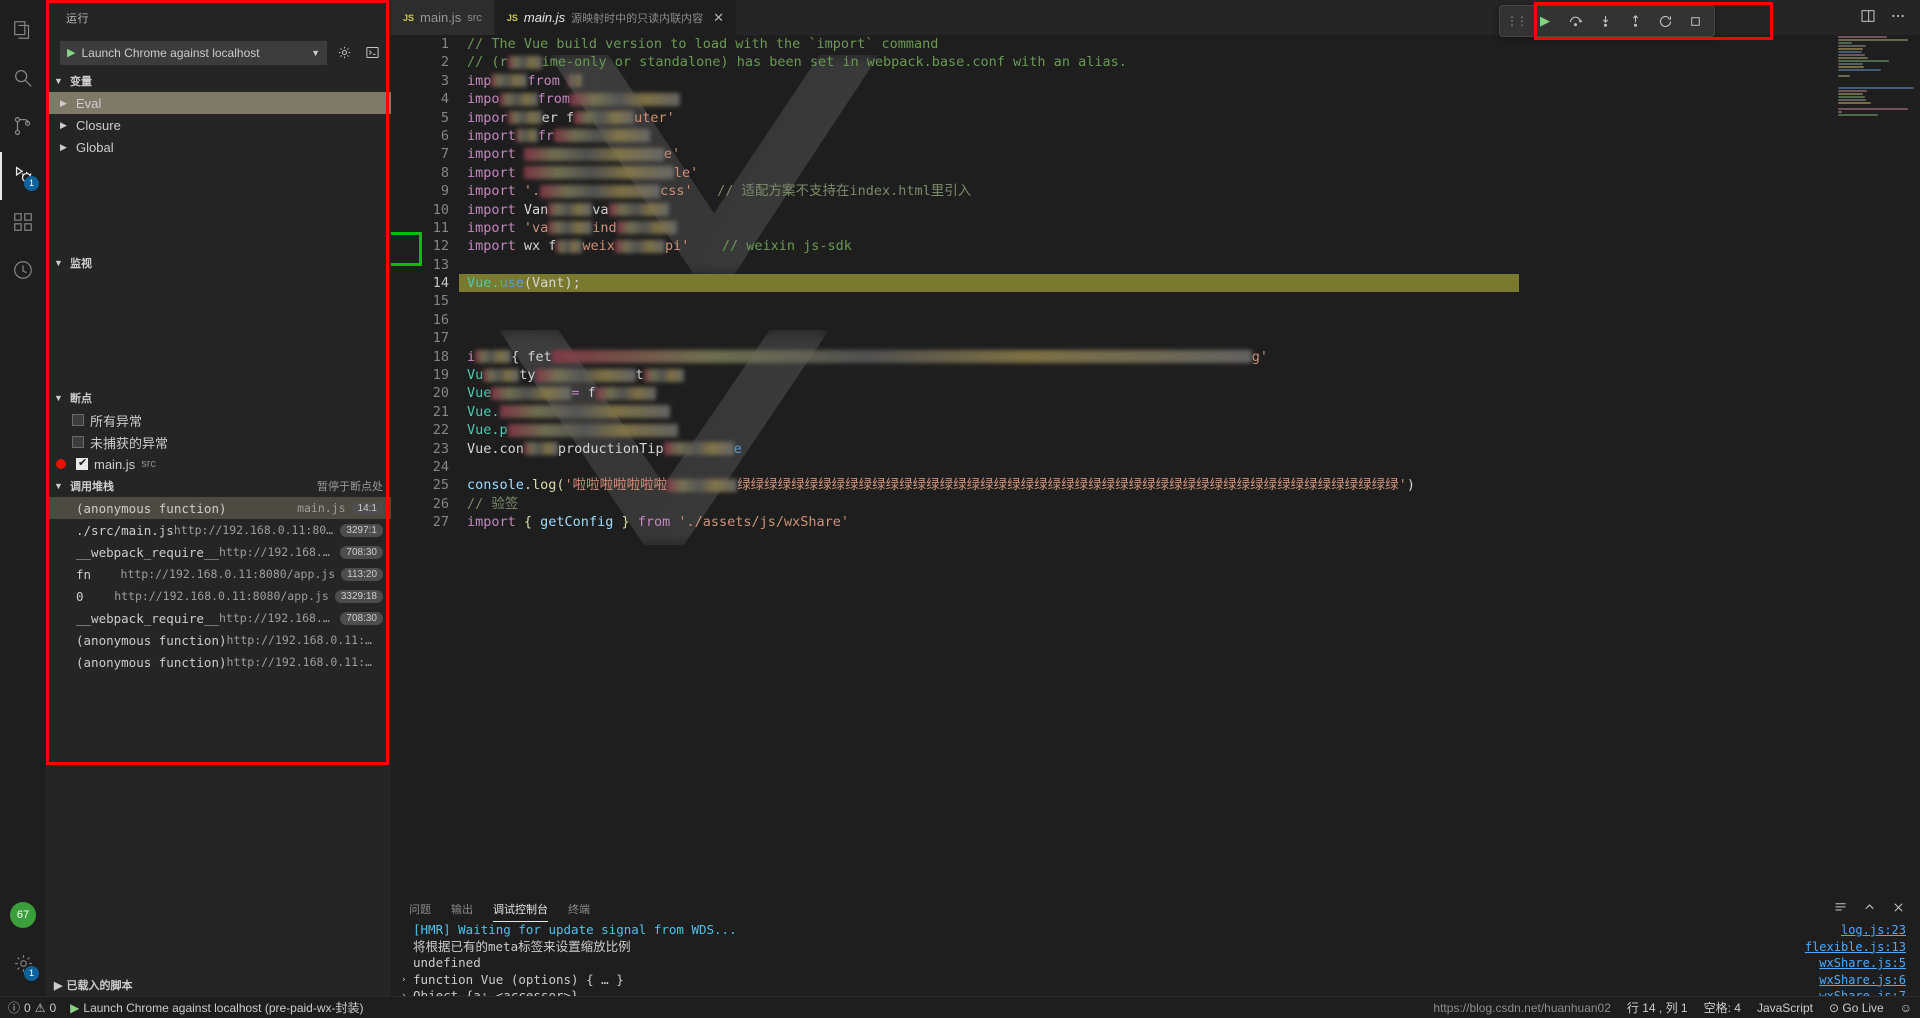 Image resolution: width=1920 pixels, height=1018 pixels. I want to click on activity-item-search, so click(23, 80).